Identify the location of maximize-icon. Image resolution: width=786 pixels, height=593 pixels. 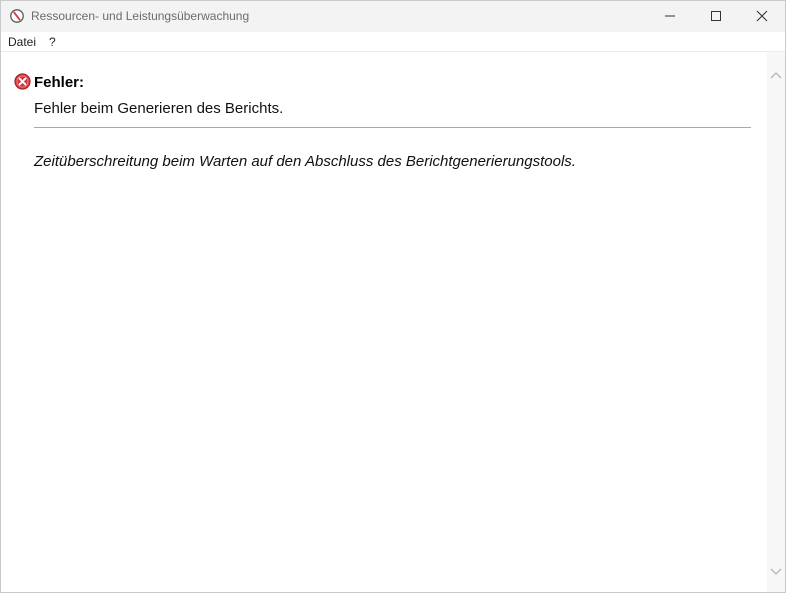
(716, 16).